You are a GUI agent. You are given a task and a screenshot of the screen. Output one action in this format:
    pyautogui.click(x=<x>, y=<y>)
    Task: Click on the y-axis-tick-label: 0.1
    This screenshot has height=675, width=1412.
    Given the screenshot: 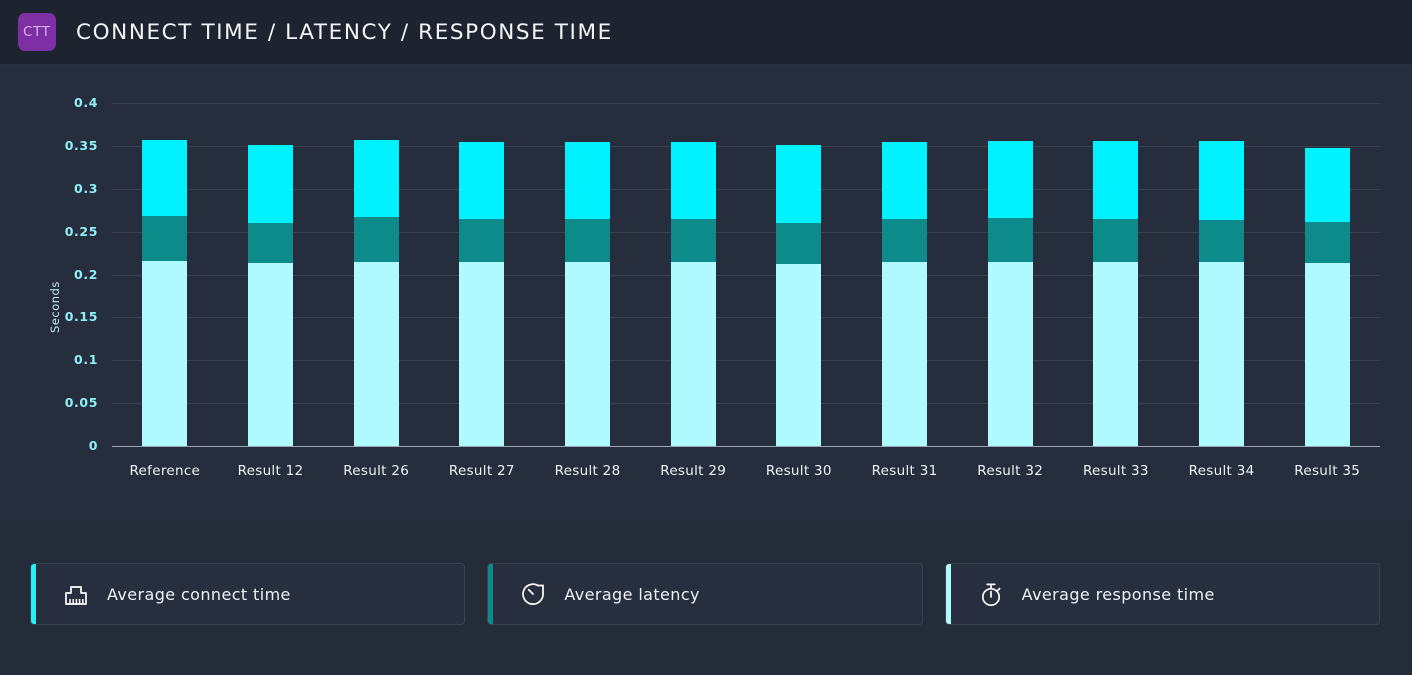 What is the action you would take?
    pyautogui.click(x=86, y=360)
    